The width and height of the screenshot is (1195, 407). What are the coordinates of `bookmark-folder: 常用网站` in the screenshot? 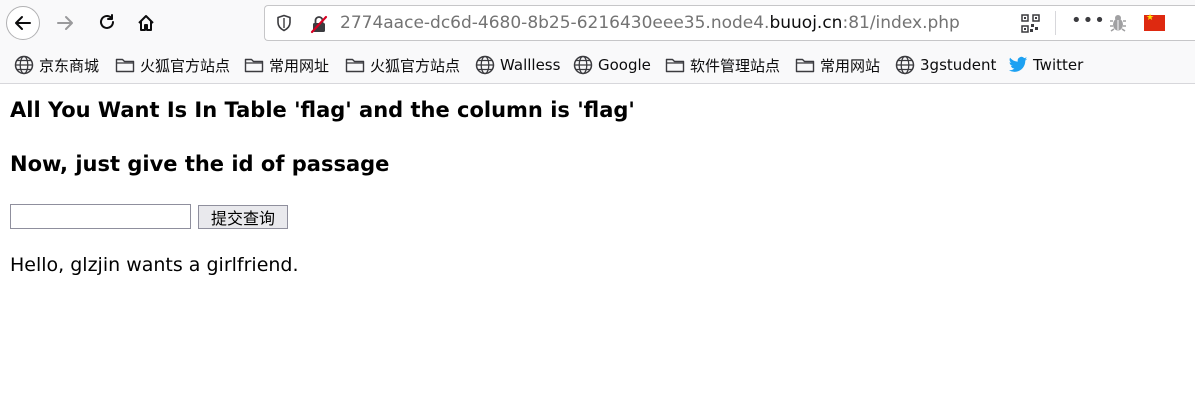 It's located at (837, 65).